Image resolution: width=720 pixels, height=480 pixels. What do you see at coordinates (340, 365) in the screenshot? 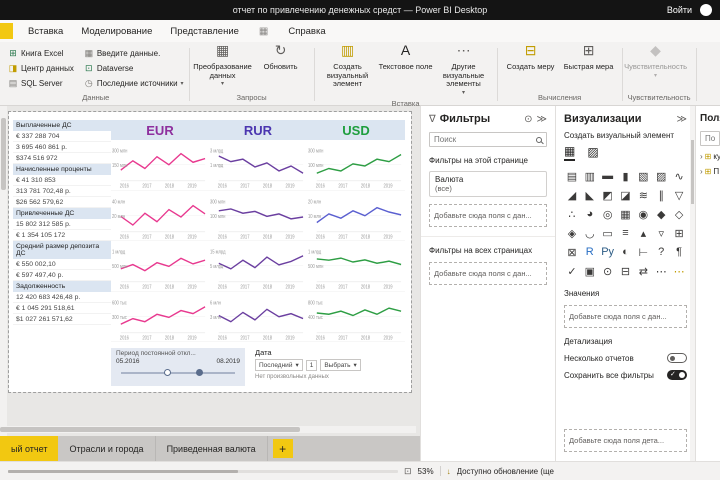
I see `date-unit-dropdown: Выбрать ▾` at bounding box center [340, 365].